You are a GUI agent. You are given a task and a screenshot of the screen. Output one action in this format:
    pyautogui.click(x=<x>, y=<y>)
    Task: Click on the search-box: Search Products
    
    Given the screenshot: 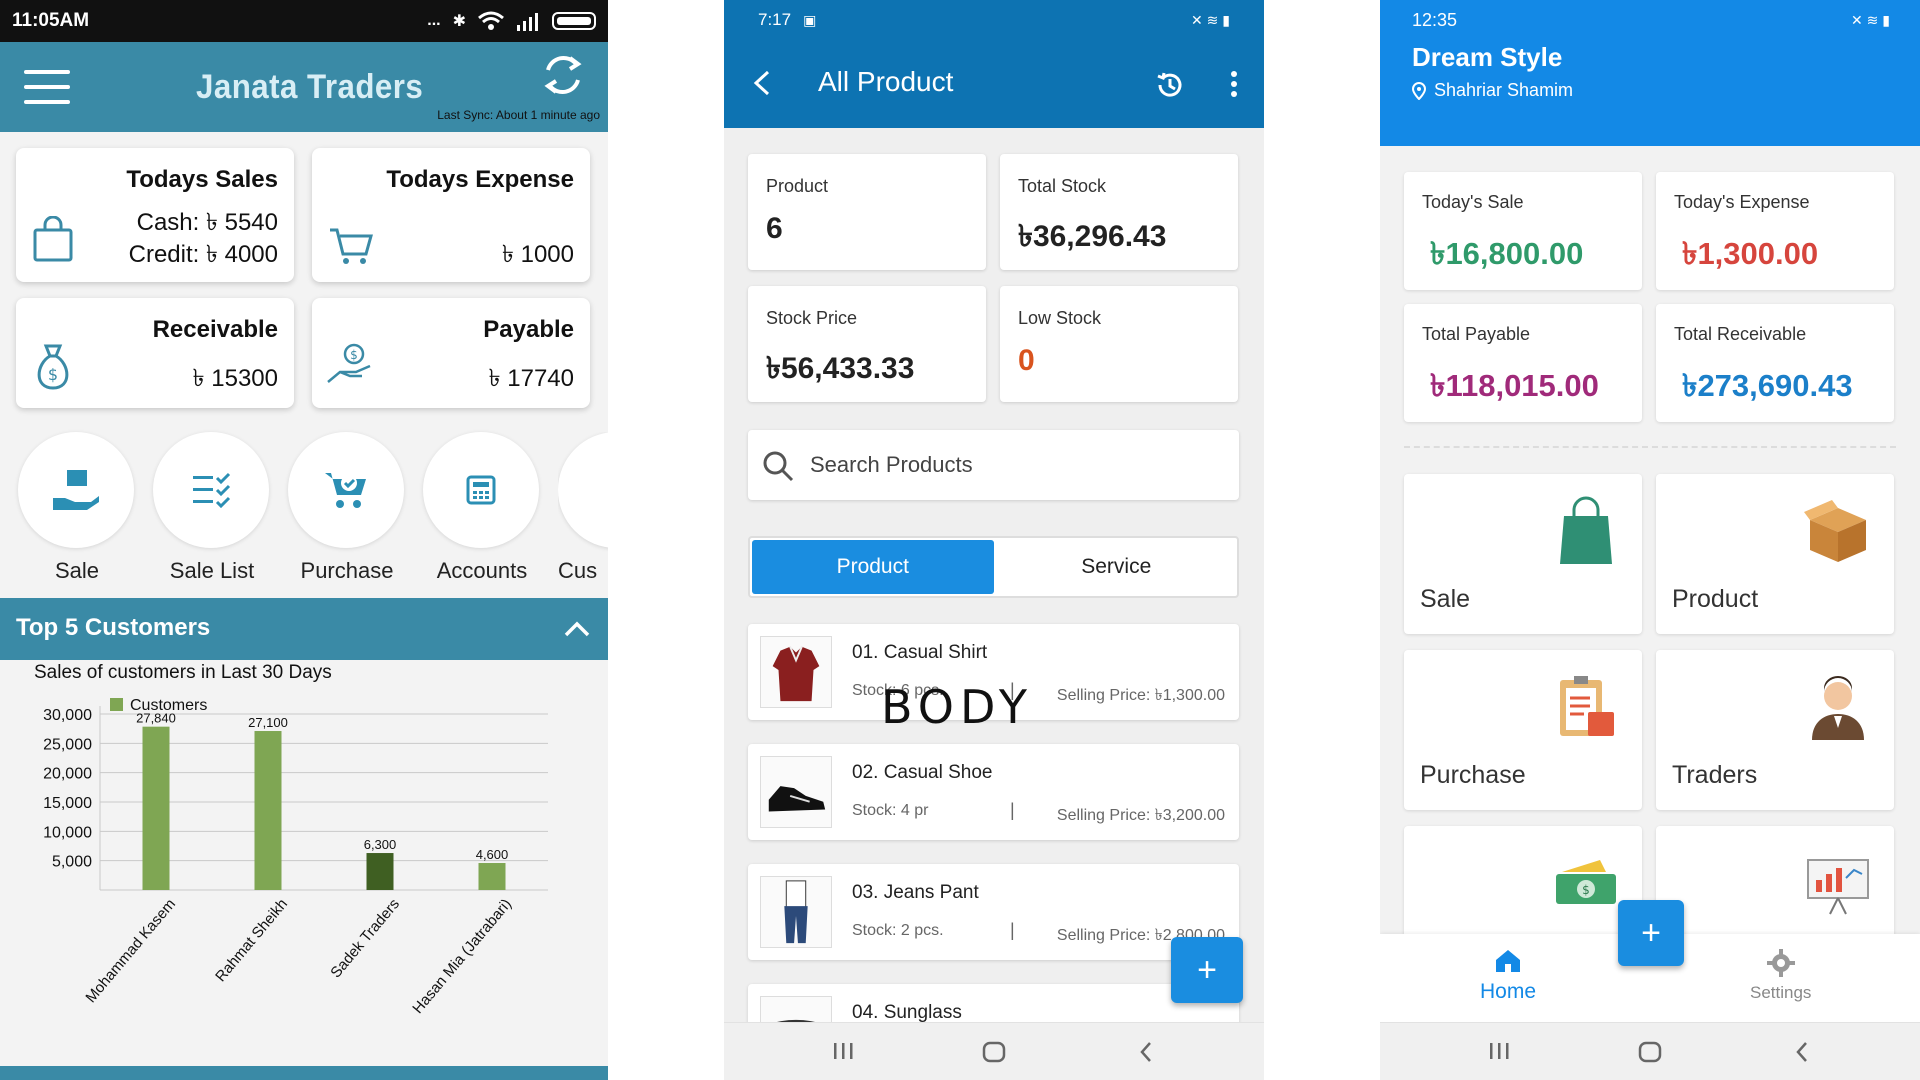 What is the action you would take?
    pyautogui.click(x=993, y=465)
    